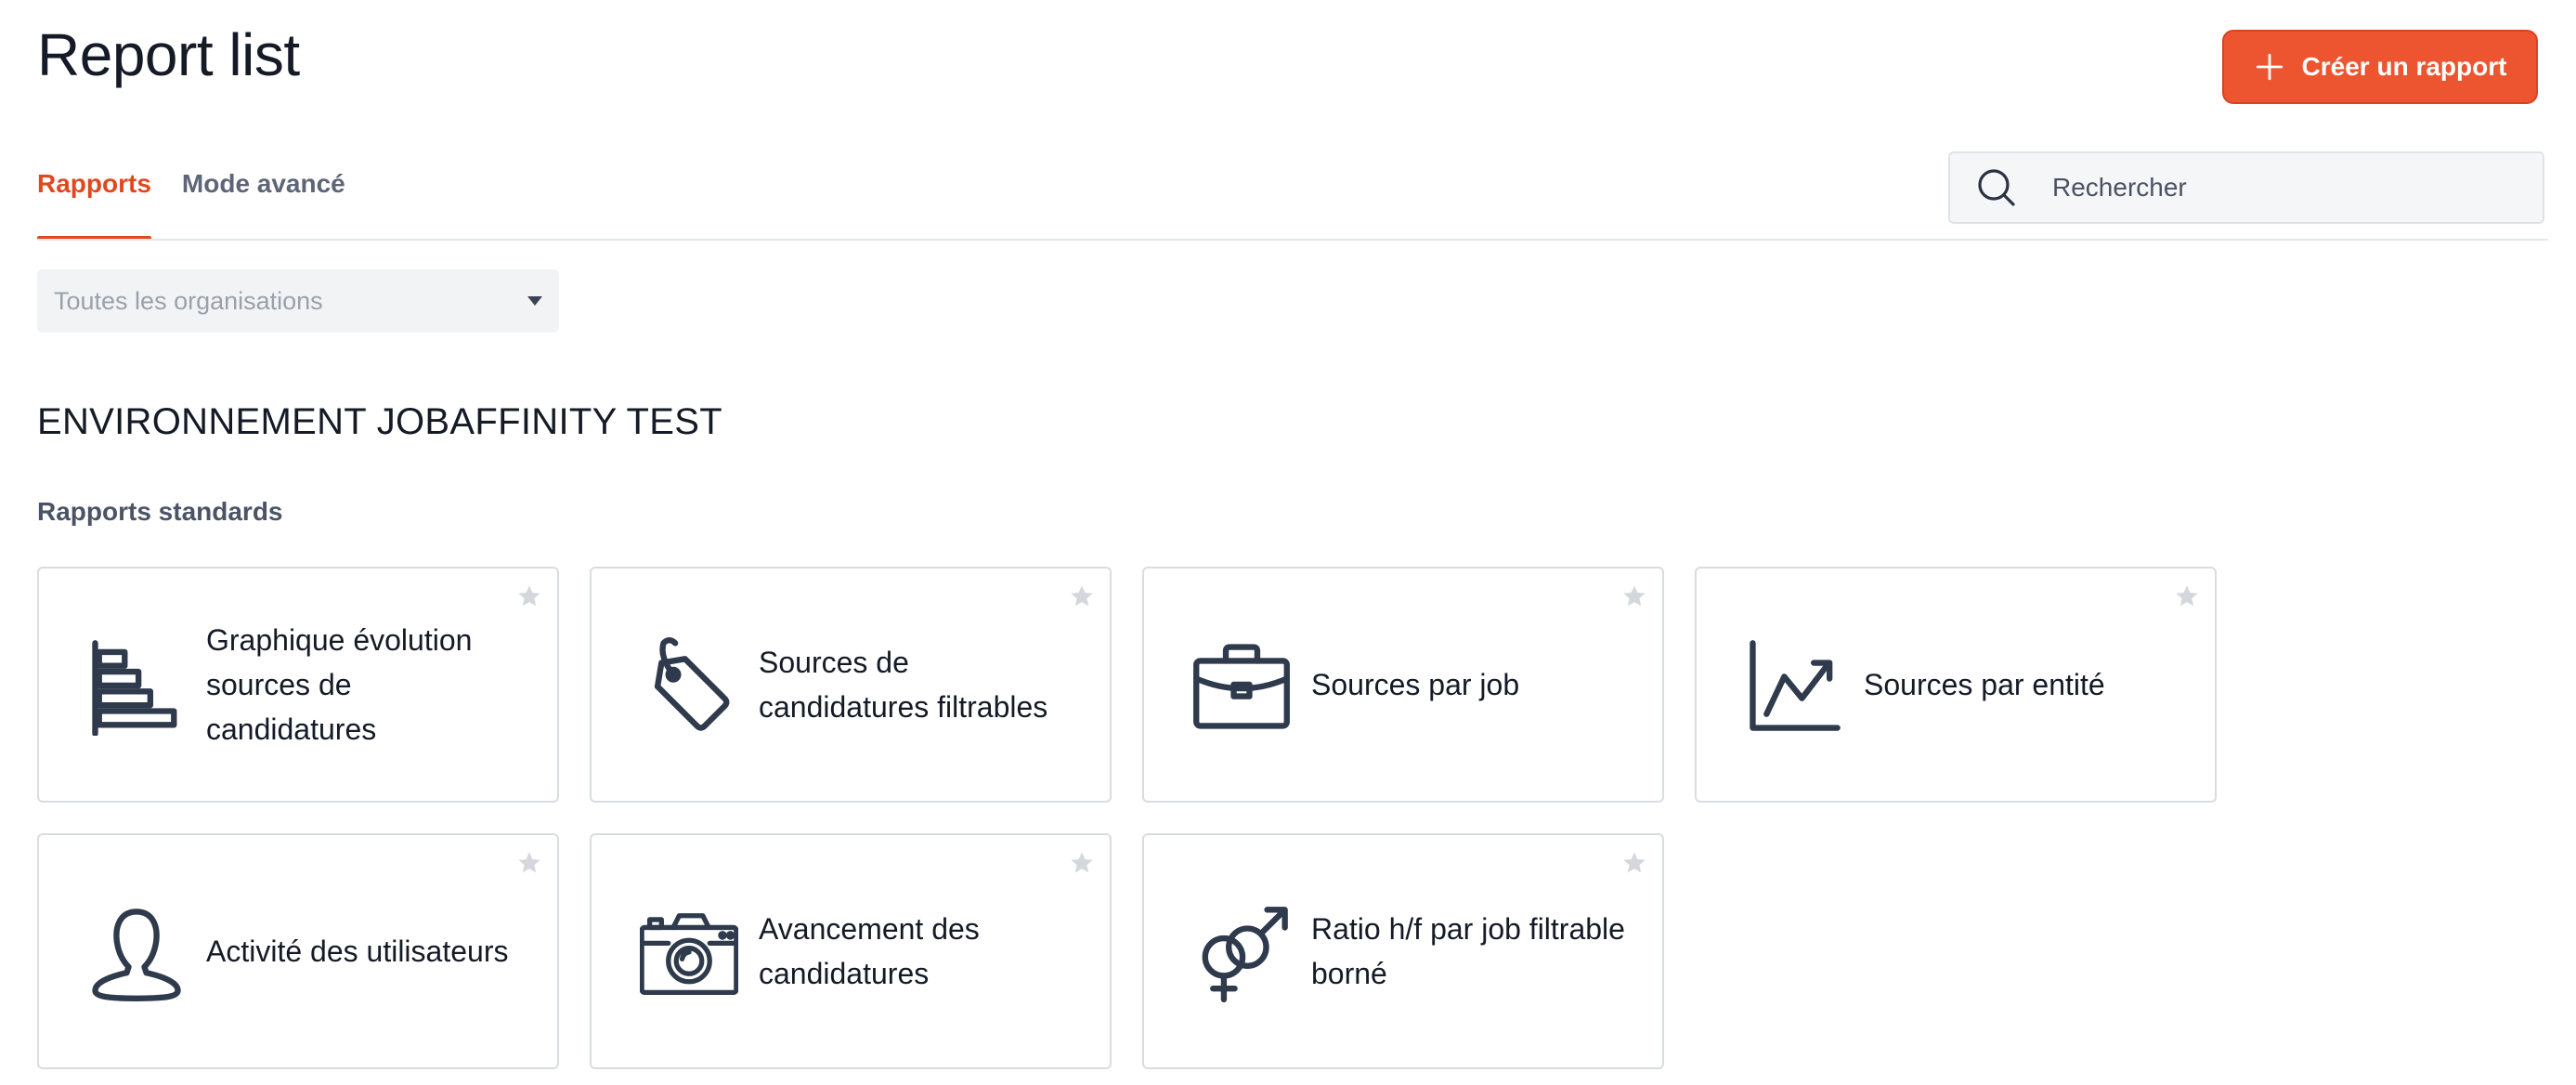 The height and width of the screenshot is (1085, 2576). What do you see at coordinates (869, 951) in the screenshot?
I see `report-card-label: Avancement des candidatures` at bounding box center [869, 951].